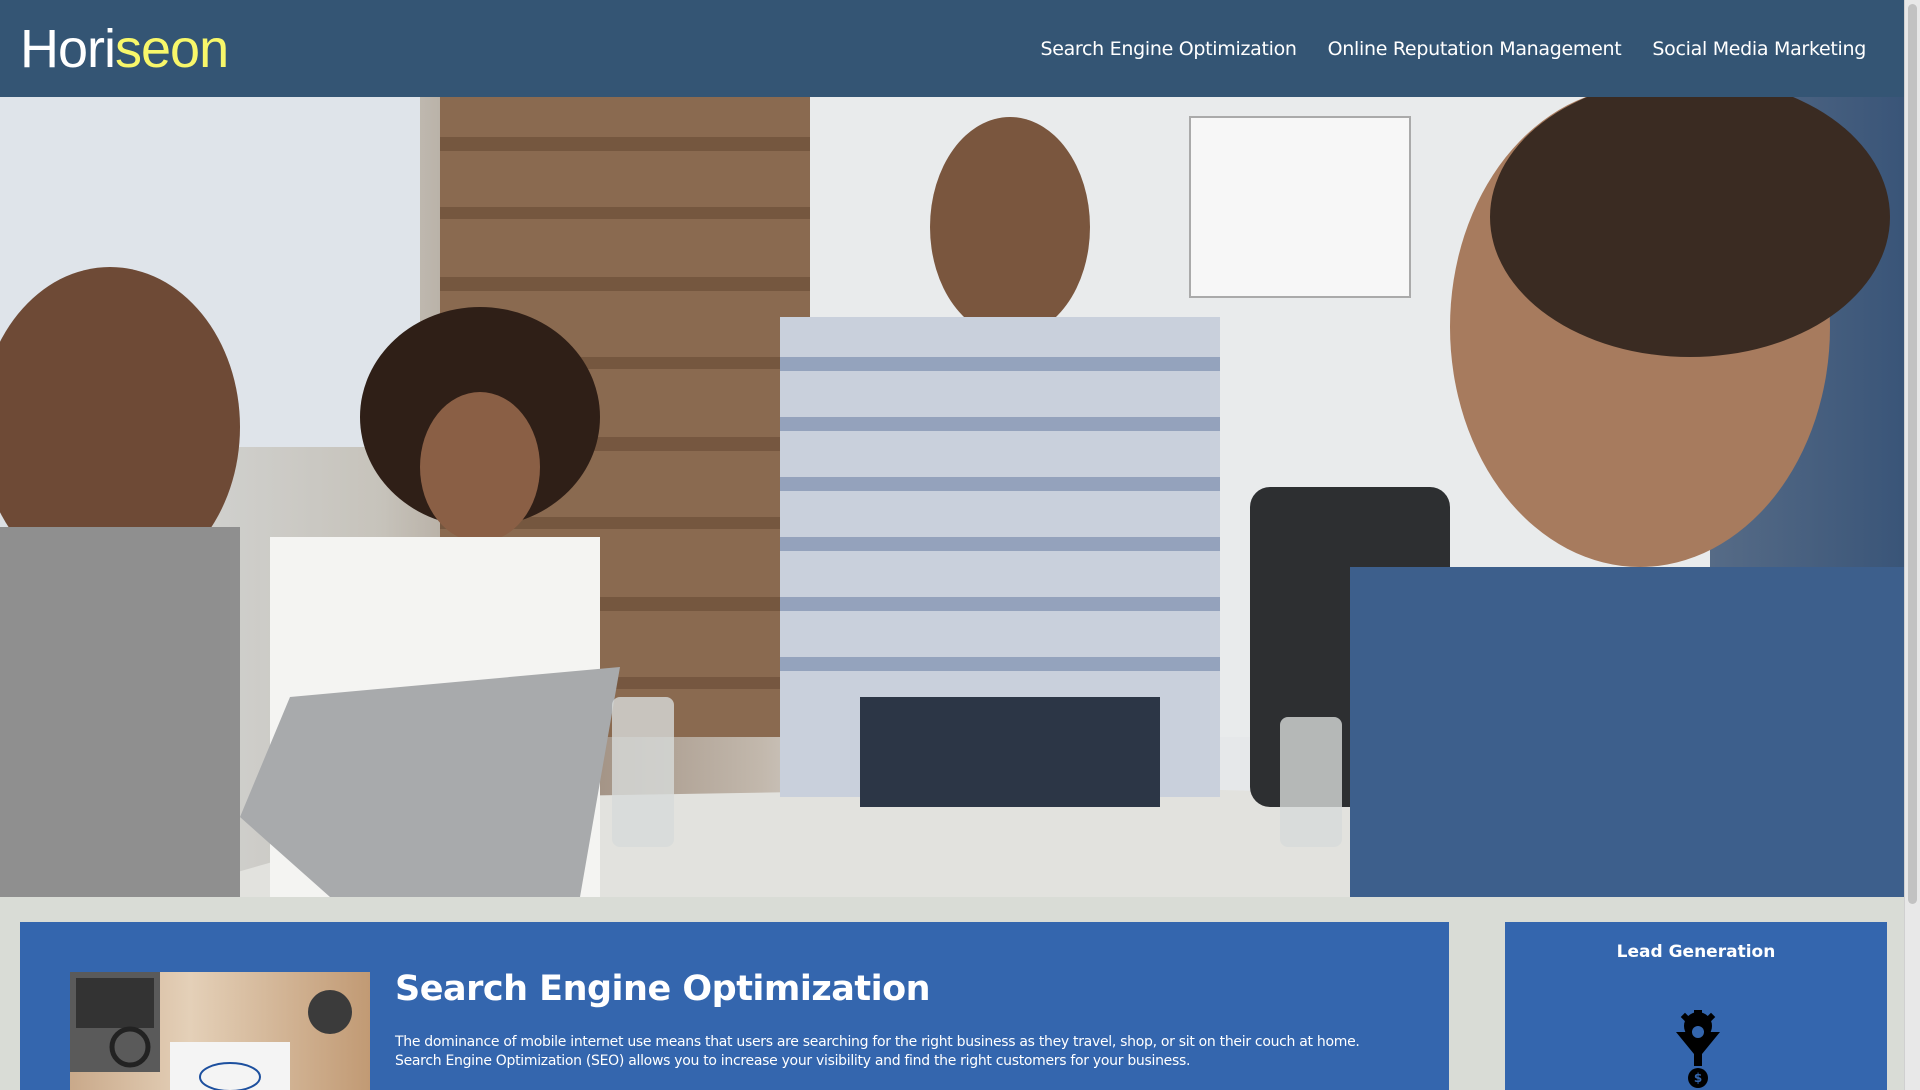 The image size is (1920, 1090). Describe the element at coordinates (68, 48) in the screenshot. I see `logo-text-hori: Hori` at that location.